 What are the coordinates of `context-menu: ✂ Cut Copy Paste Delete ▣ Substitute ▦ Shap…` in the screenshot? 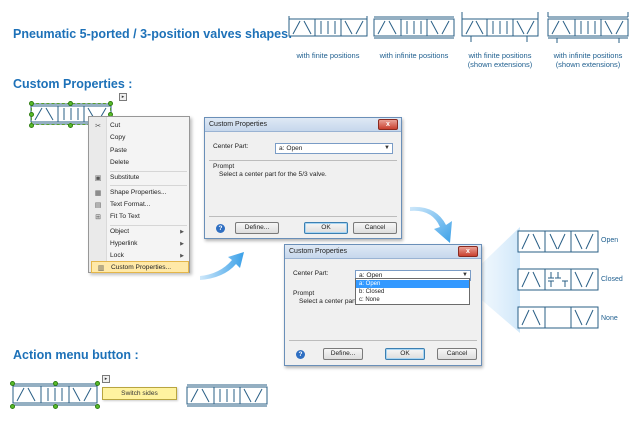 It's located at (139, 194).